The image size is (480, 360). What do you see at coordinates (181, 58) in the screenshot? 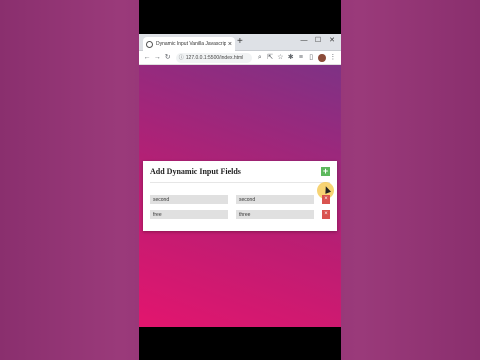
I see `info-icon: ⓘ` at bounding box center [181, 58].